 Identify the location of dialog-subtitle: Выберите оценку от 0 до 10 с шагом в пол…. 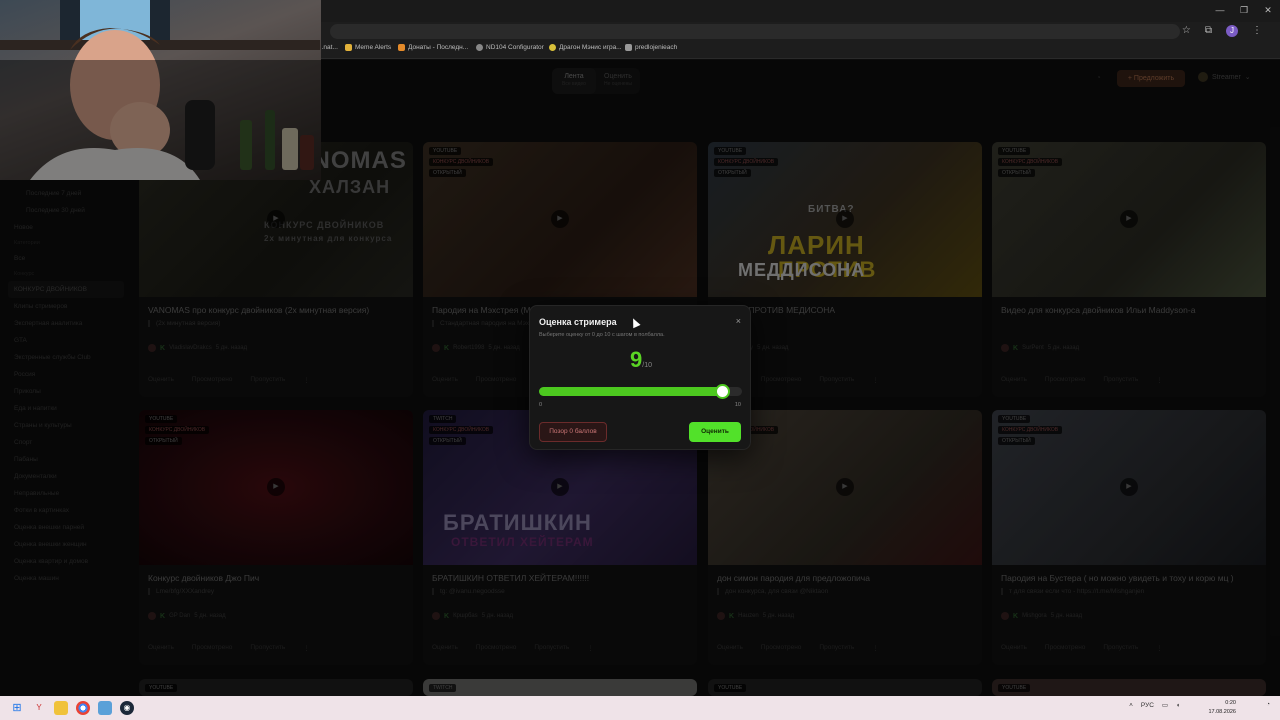
(602, 335).